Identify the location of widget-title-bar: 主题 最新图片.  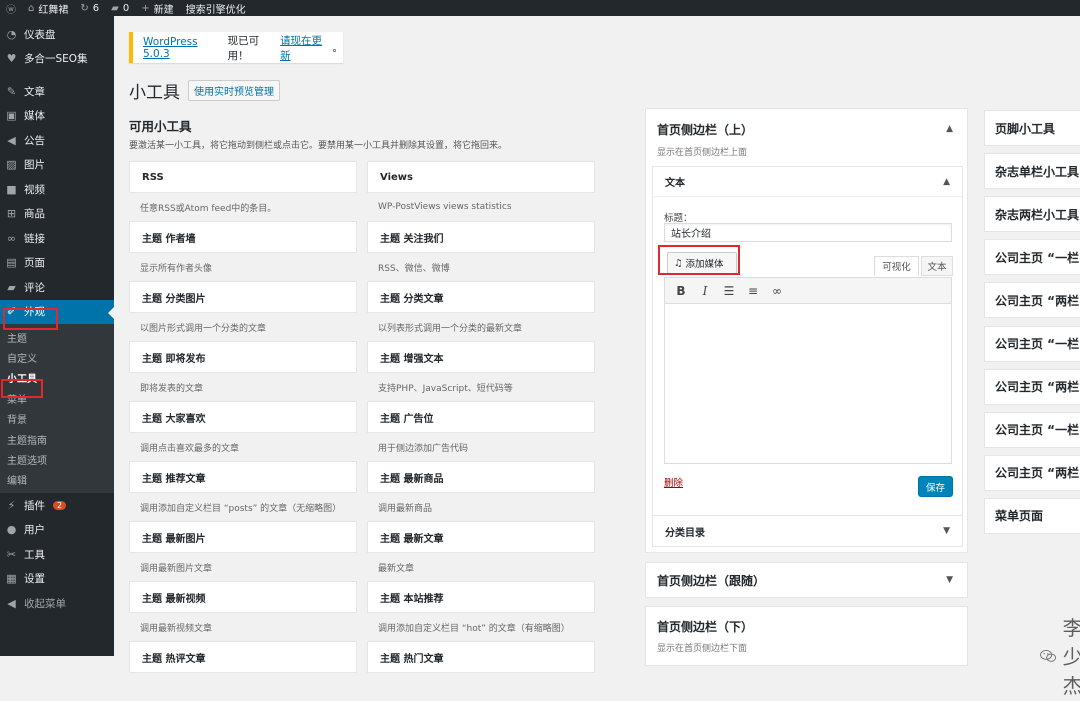
(243, 537).